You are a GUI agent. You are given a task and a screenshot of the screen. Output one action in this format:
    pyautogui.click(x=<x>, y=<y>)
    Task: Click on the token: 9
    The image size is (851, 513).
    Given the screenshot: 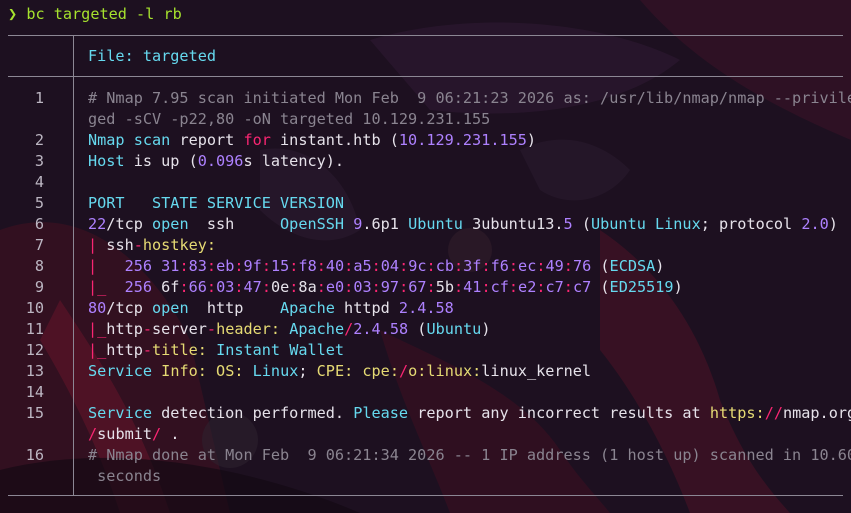 What is the action you would take?
    pyautogui.click(x=358, y=224)
    